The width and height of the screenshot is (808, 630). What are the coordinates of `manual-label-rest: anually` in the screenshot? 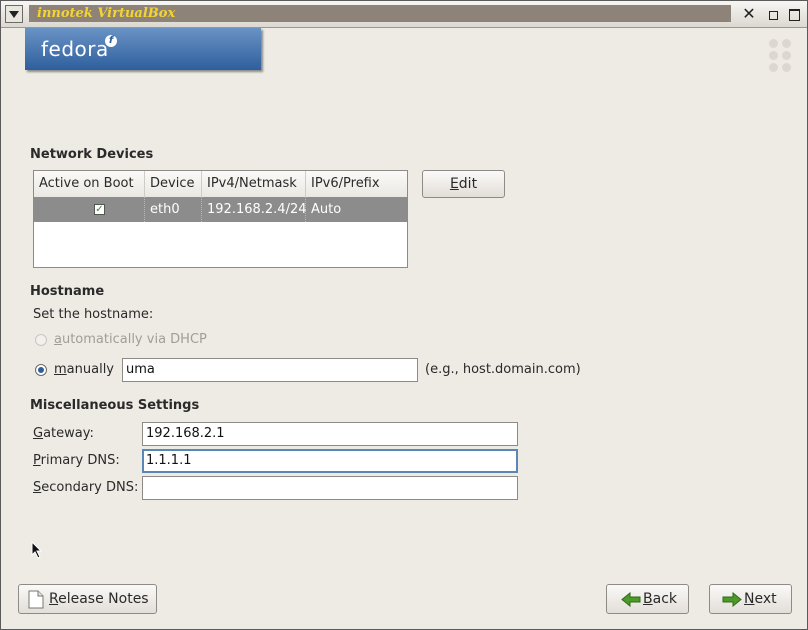 It's located at (90, 369).